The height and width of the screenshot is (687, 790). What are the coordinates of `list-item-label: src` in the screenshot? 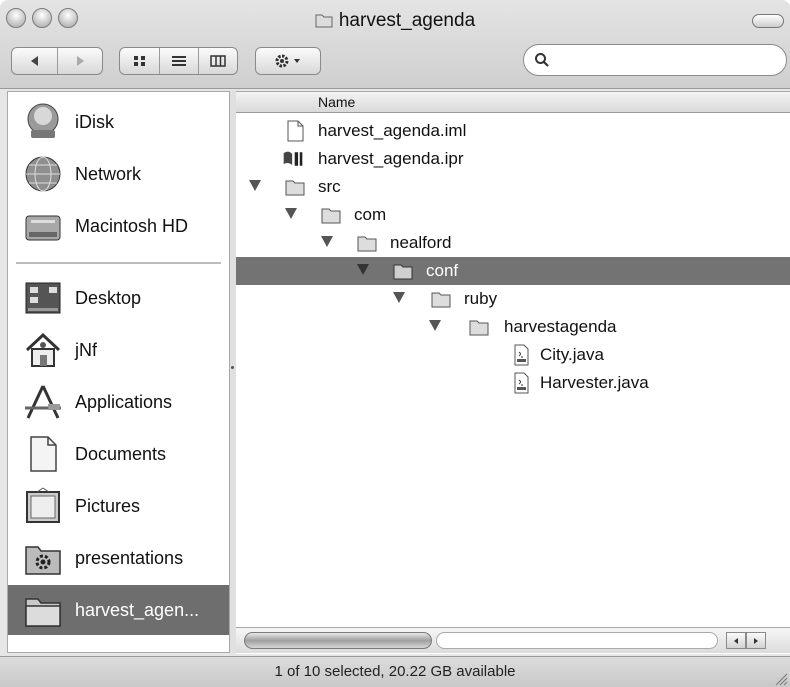 It's located at (329, 186).